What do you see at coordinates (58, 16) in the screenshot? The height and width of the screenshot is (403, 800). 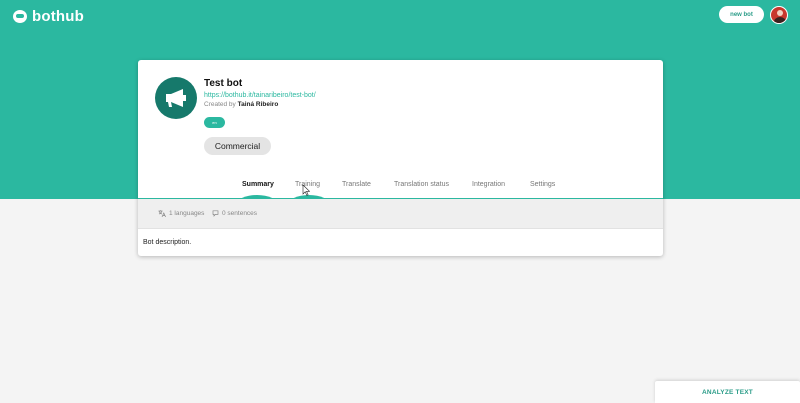 I see `brand-name: bothub` at bounding box center [58, 16].